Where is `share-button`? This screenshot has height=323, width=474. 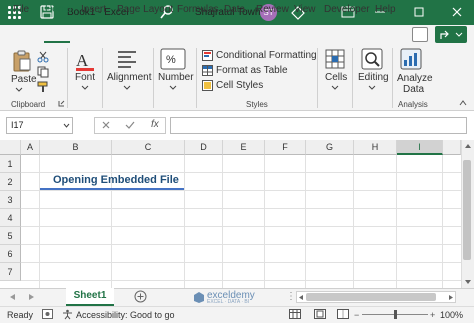
share-button is located at coordinates (451, 34).